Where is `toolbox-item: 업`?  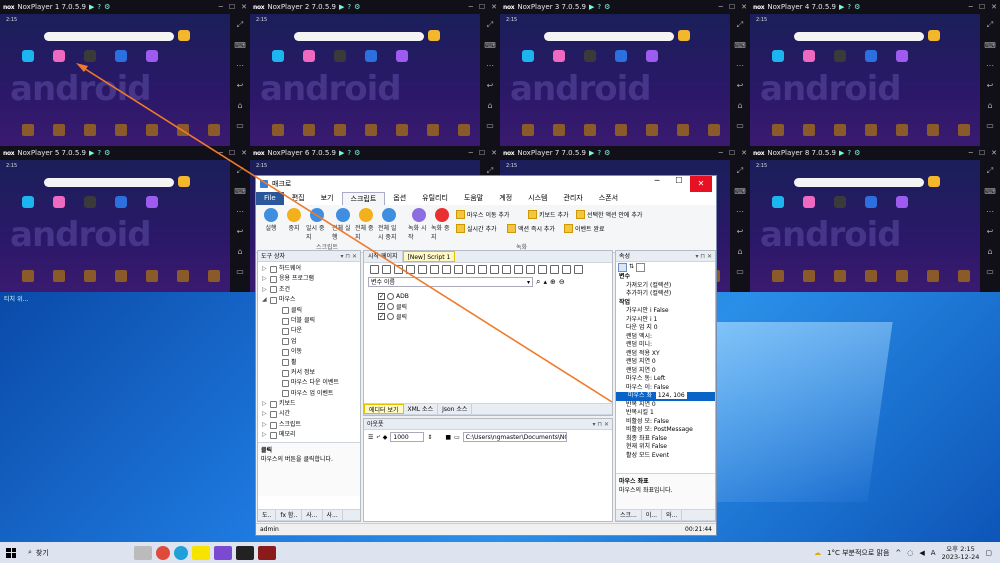
toolbox-item: 업 is located at coordinates (311, 342).